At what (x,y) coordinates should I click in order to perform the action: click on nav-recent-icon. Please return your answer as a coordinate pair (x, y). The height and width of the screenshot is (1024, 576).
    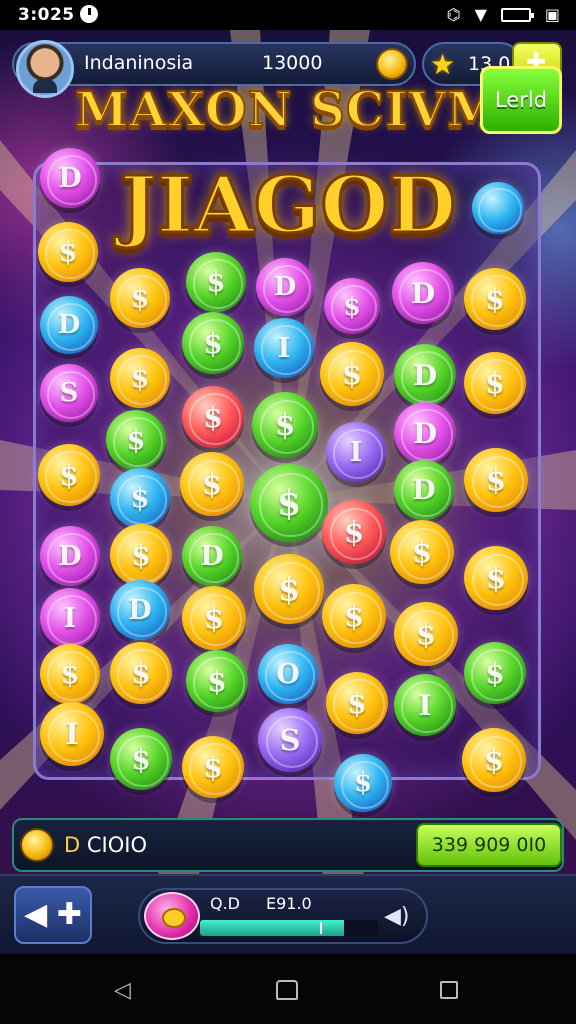
    Looking at the image, I should click on (449, 990).